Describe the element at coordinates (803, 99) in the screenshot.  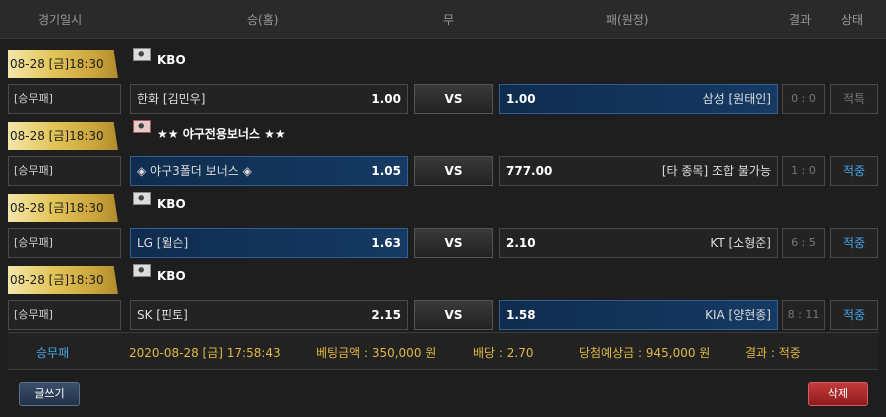
I see `game-score: 0` at that location.